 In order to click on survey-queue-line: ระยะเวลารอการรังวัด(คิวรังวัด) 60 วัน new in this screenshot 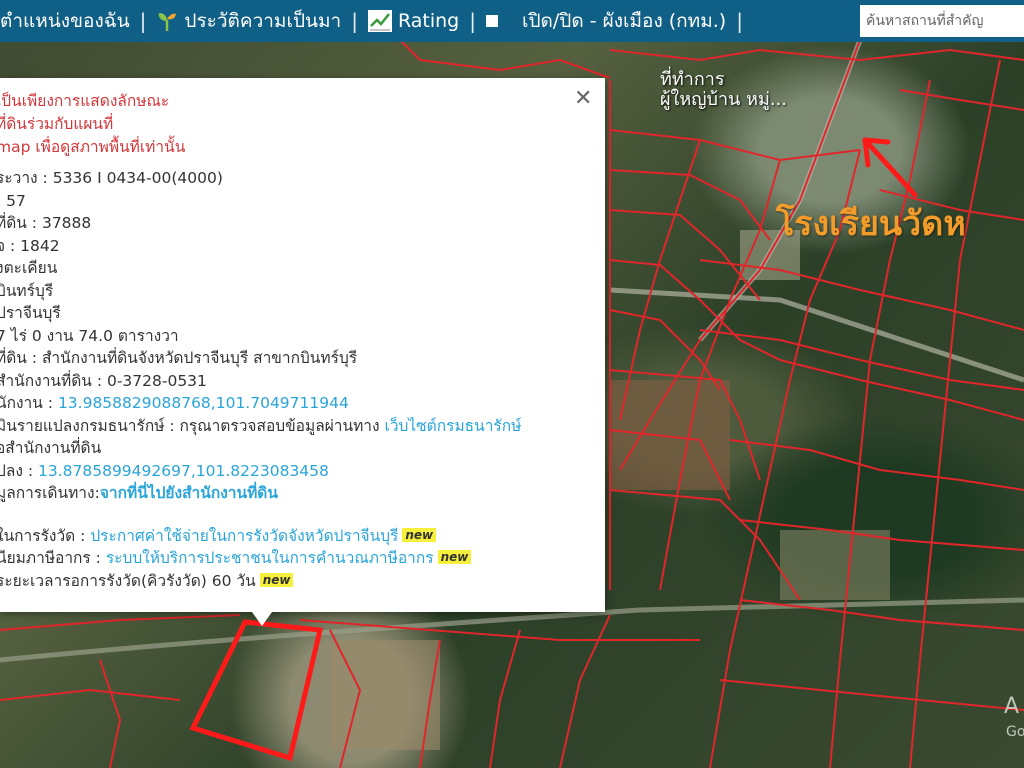, I will do `click(298, 581)`.